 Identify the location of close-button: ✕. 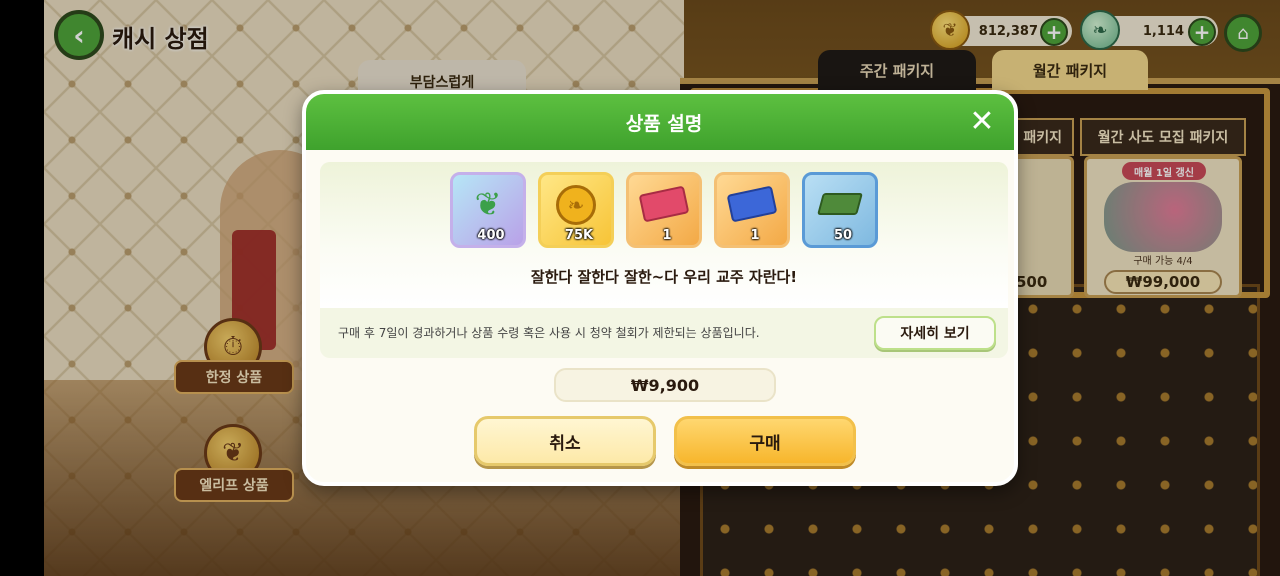
(982, 122).